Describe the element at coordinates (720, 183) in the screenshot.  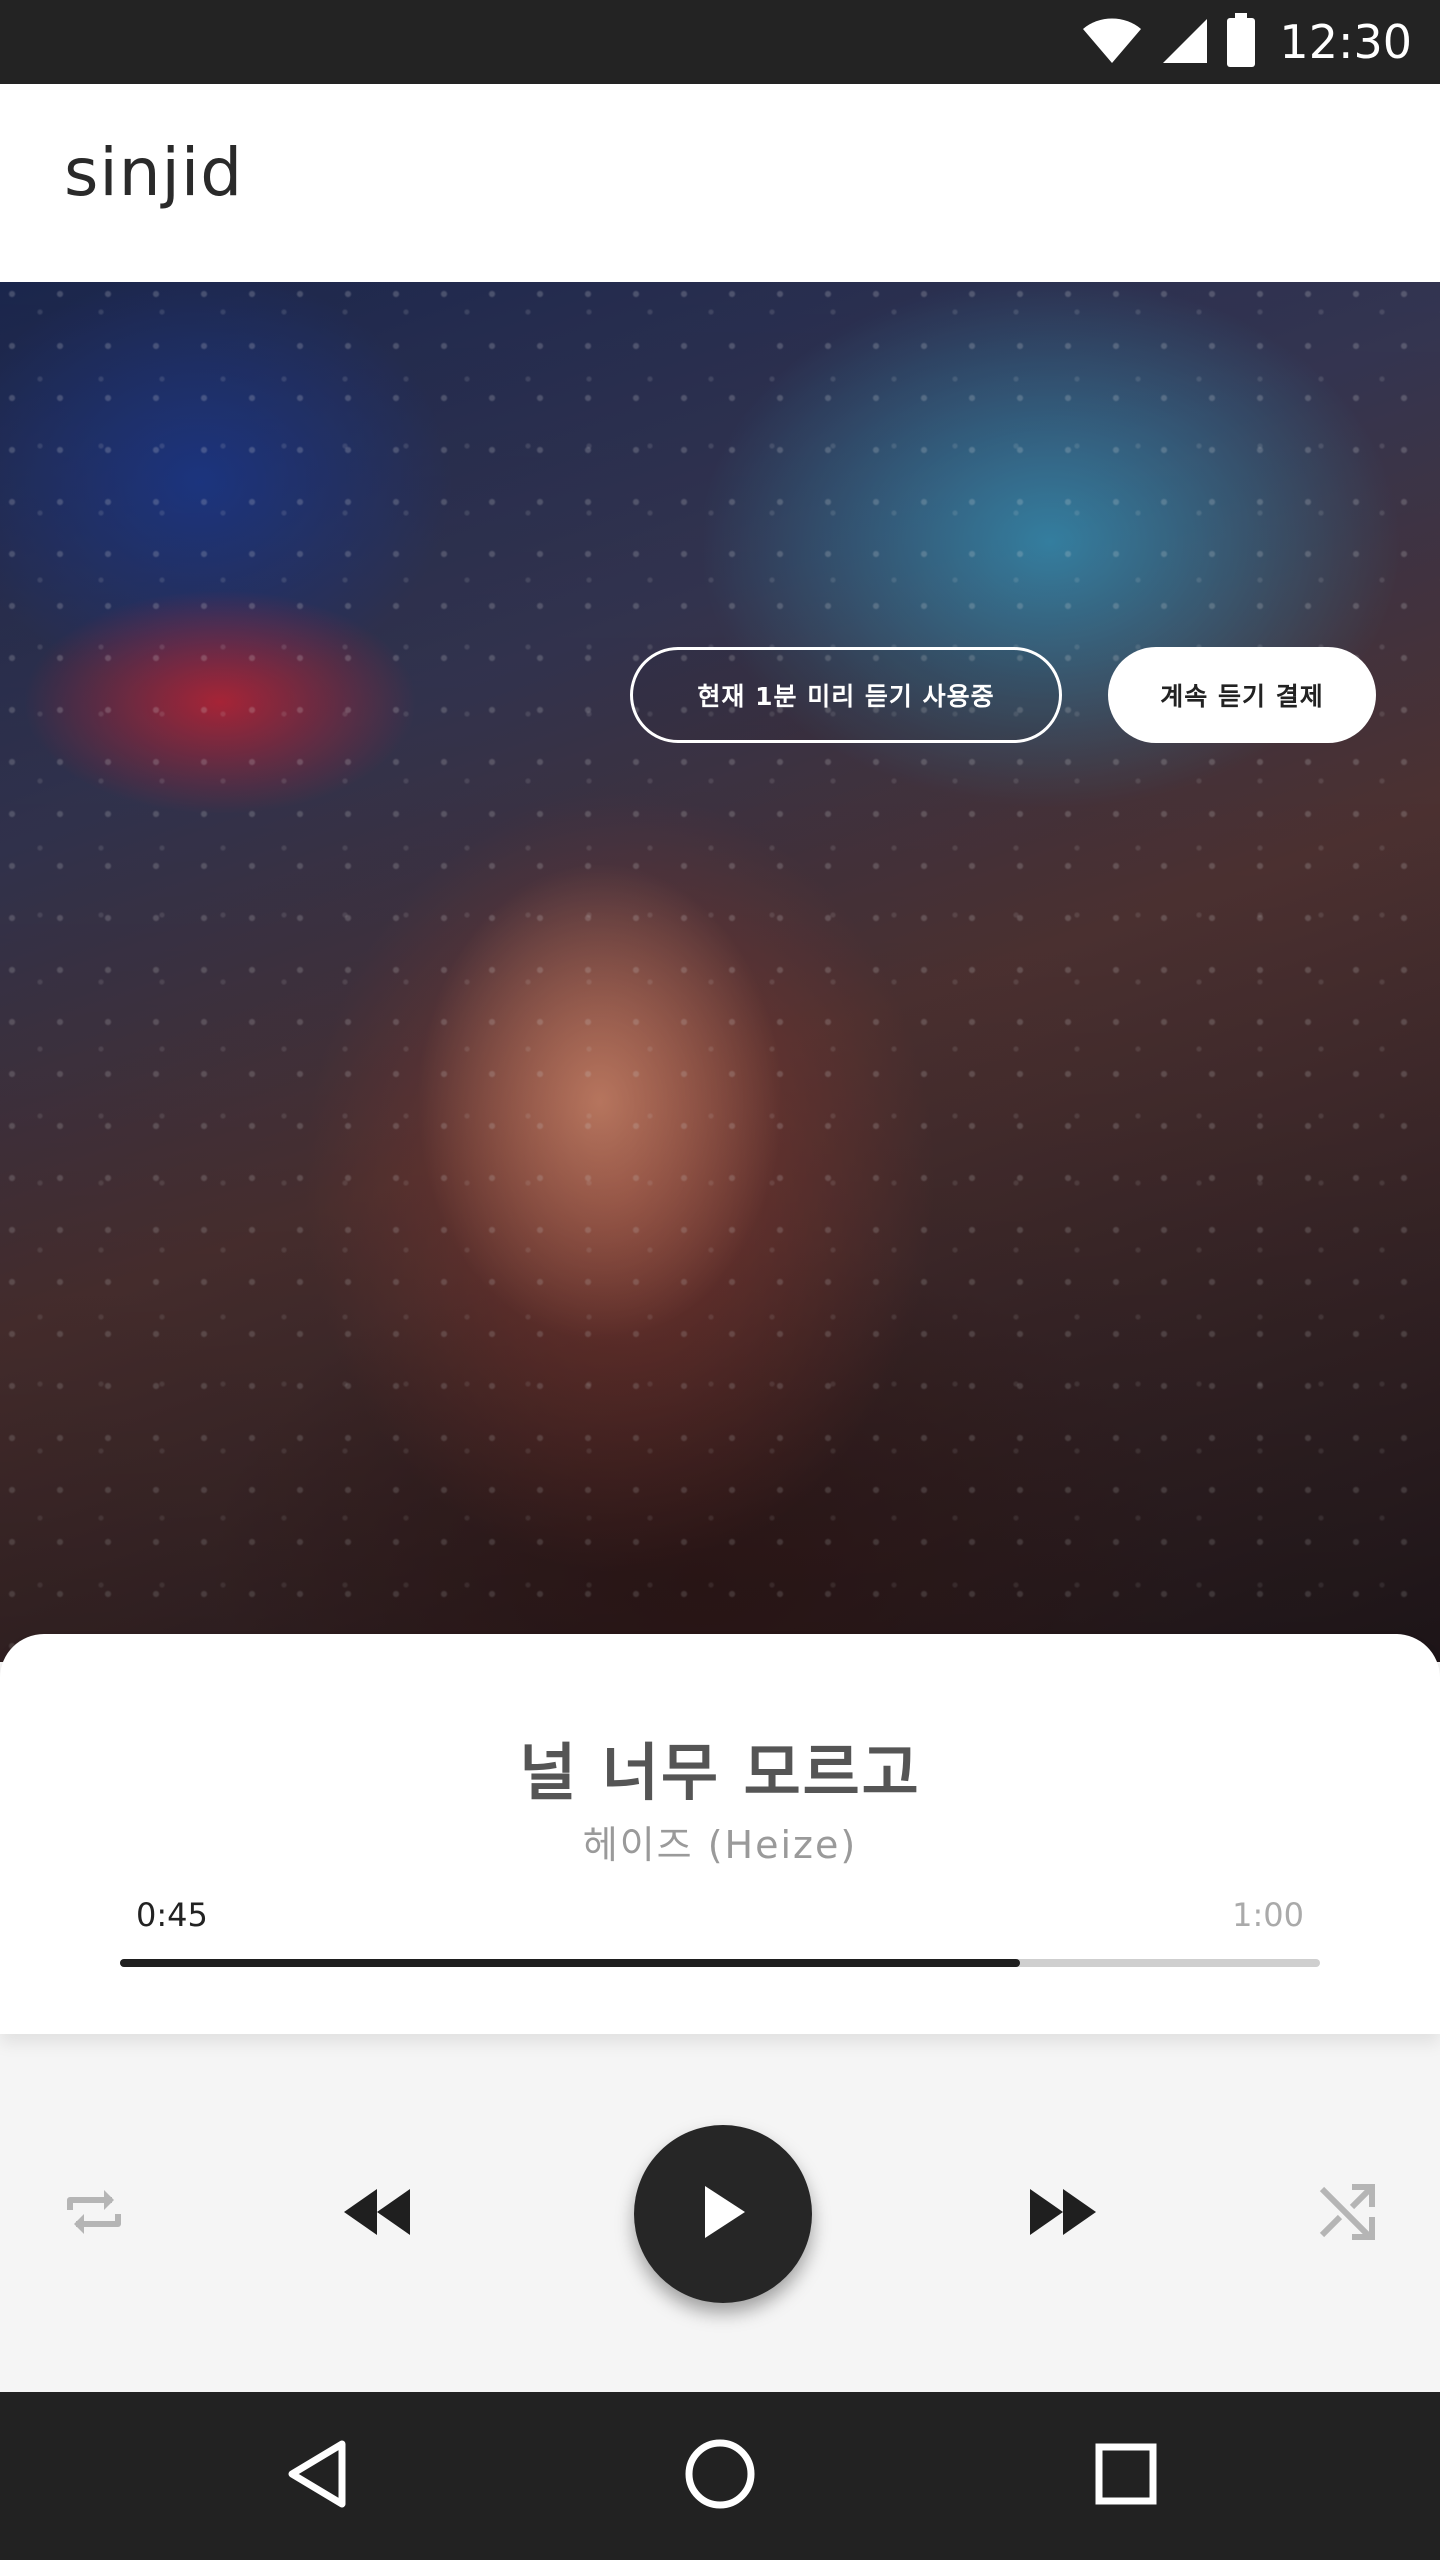
I see `app-header: sinjid` at that location.